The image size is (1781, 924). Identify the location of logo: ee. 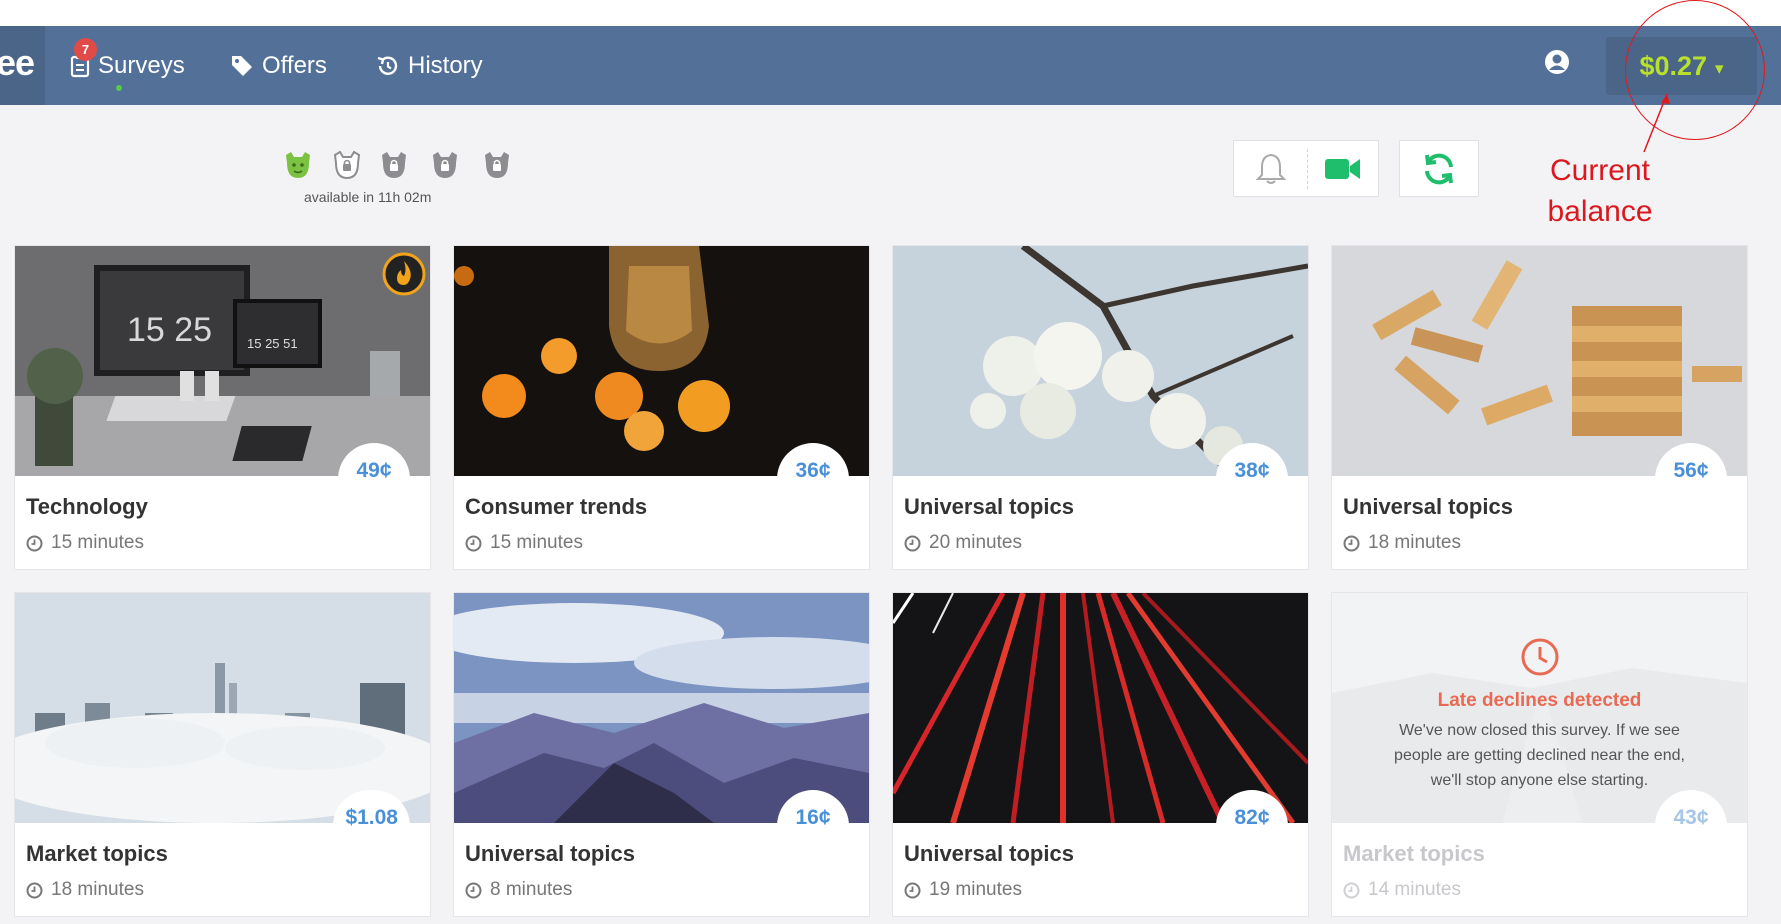
(22, 65).